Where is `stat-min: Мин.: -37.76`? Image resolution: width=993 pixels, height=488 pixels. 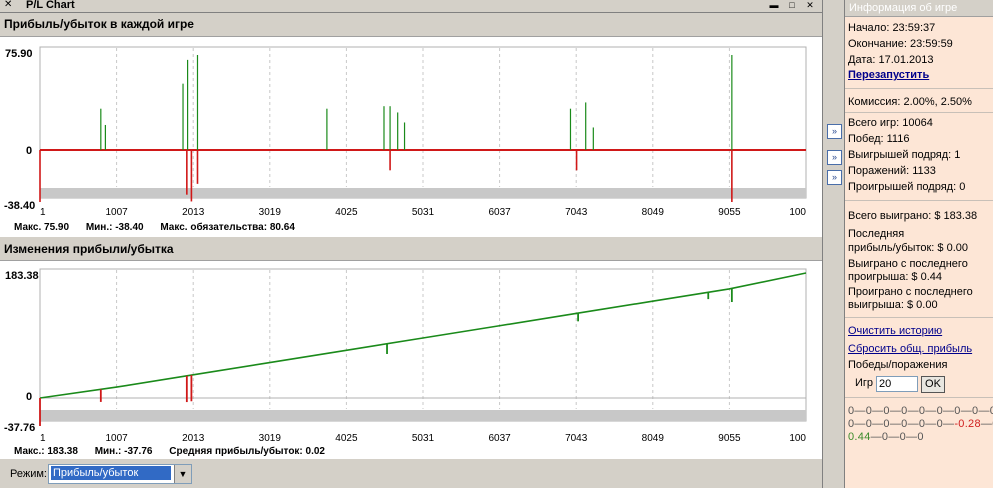
stat-min: Мин.: -37.76 is located at coordinates (123, 451).